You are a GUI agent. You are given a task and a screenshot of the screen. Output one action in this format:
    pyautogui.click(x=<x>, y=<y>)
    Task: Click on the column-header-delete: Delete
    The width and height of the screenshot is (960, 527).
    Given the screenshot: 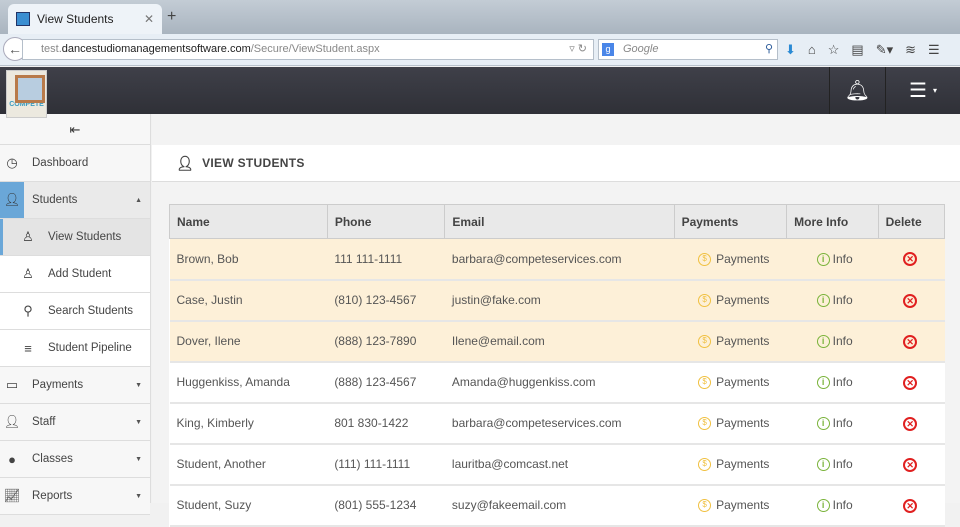 What is the action you would take?
    pyautogui.click(x=911, y=221)
    